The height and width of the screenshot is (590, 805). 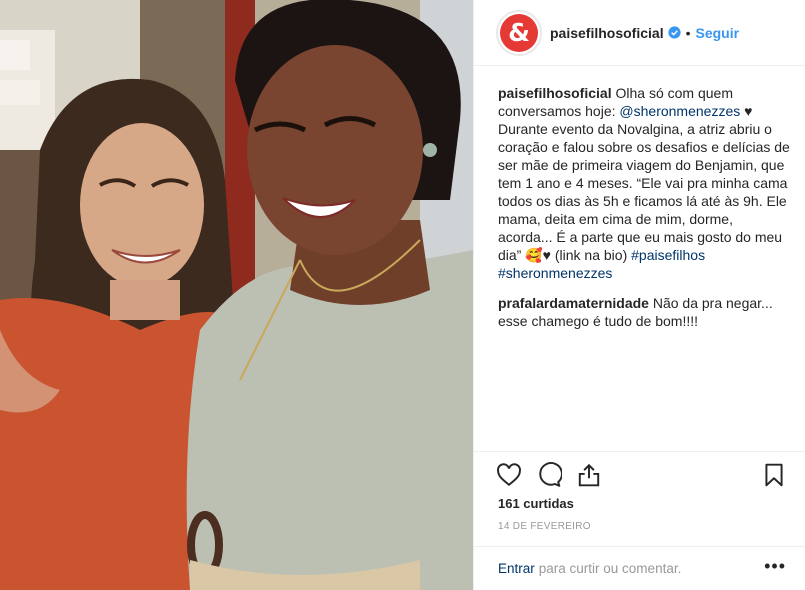 I want to click on heart-icon, so click(x=509, y=475).